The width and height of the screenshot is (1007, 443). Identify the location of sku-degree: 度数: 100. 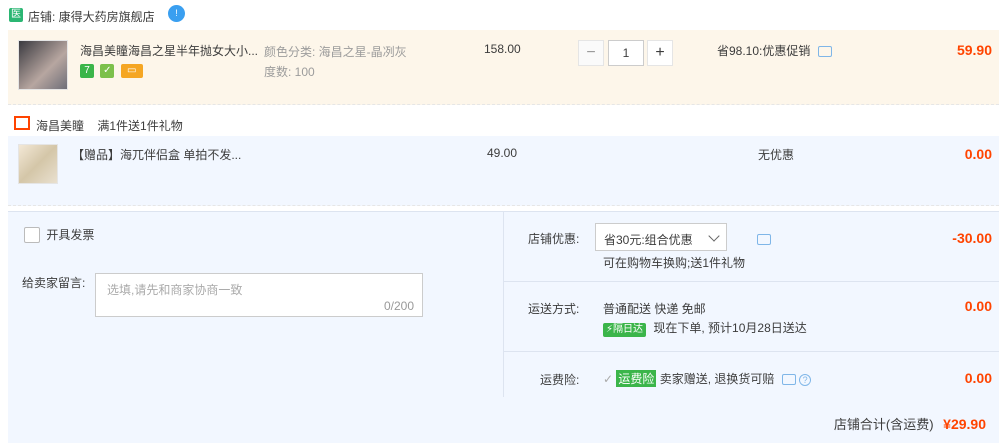
(289, 72).